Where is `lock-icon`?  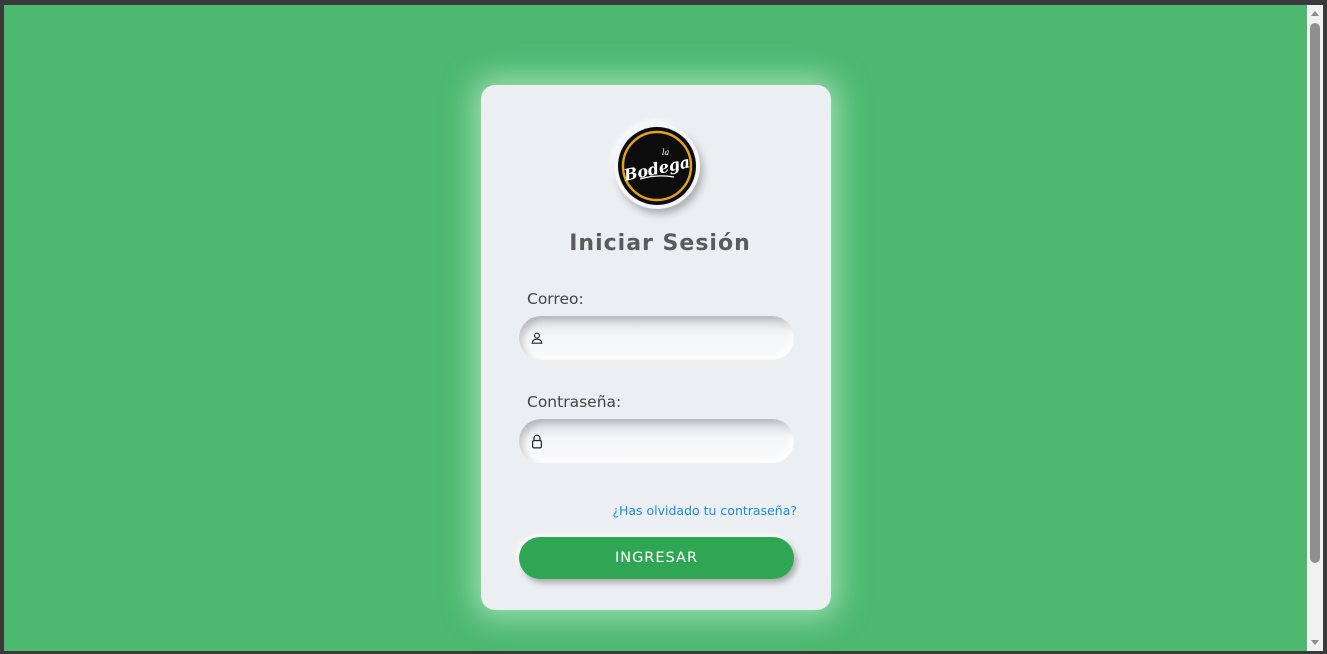
lock-icon is located at coordinates (537, 441).